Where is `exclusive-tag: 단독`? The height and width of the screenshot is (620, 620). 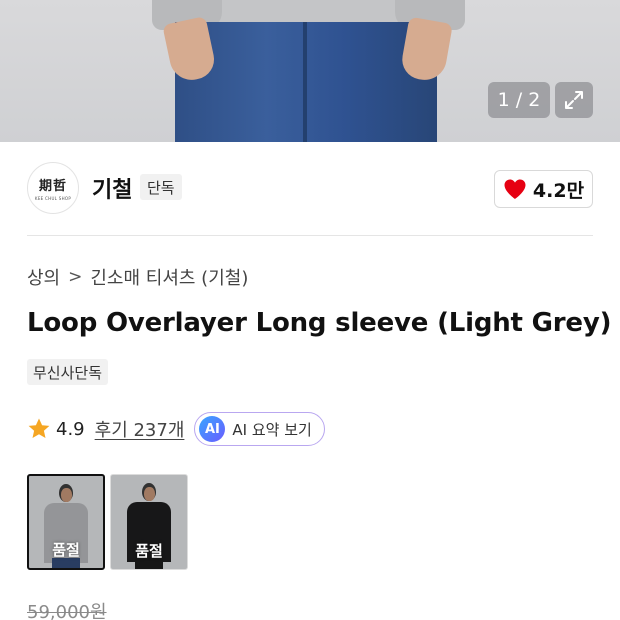 exclusive-tag: 단독 is located at coordinates (161, 187).